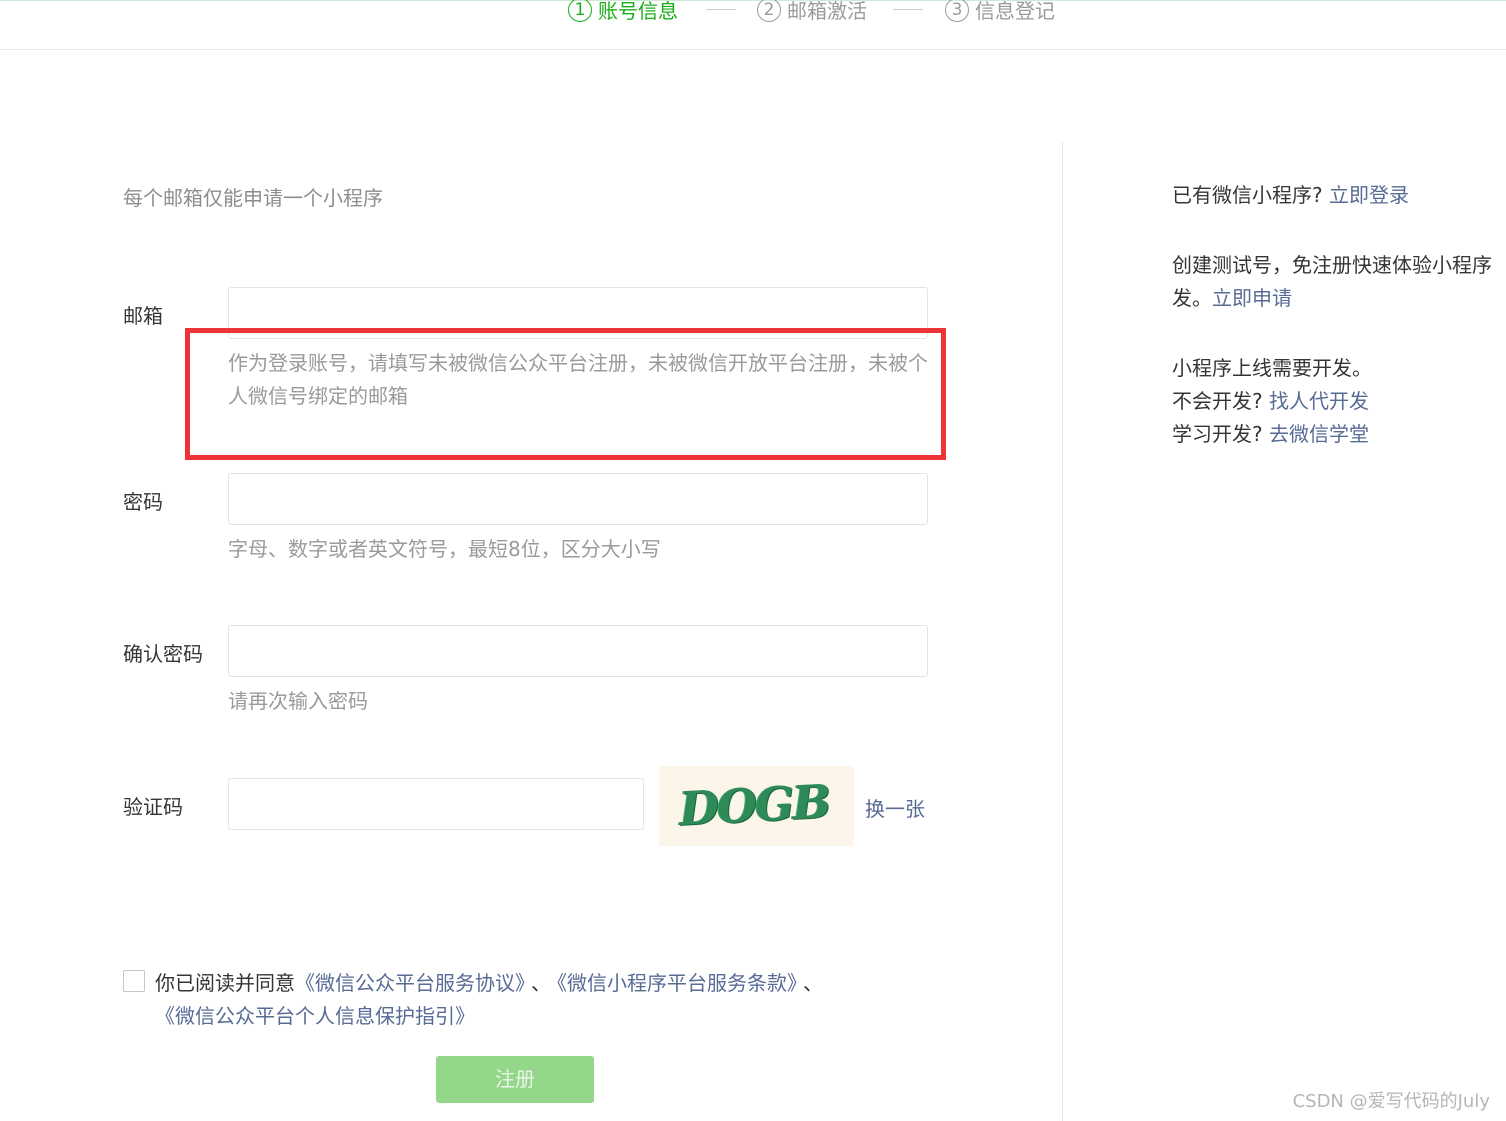  Describe the element at coordinates (1369, 195) in the screenshot. I see `login-link: 立即登录` at that location.